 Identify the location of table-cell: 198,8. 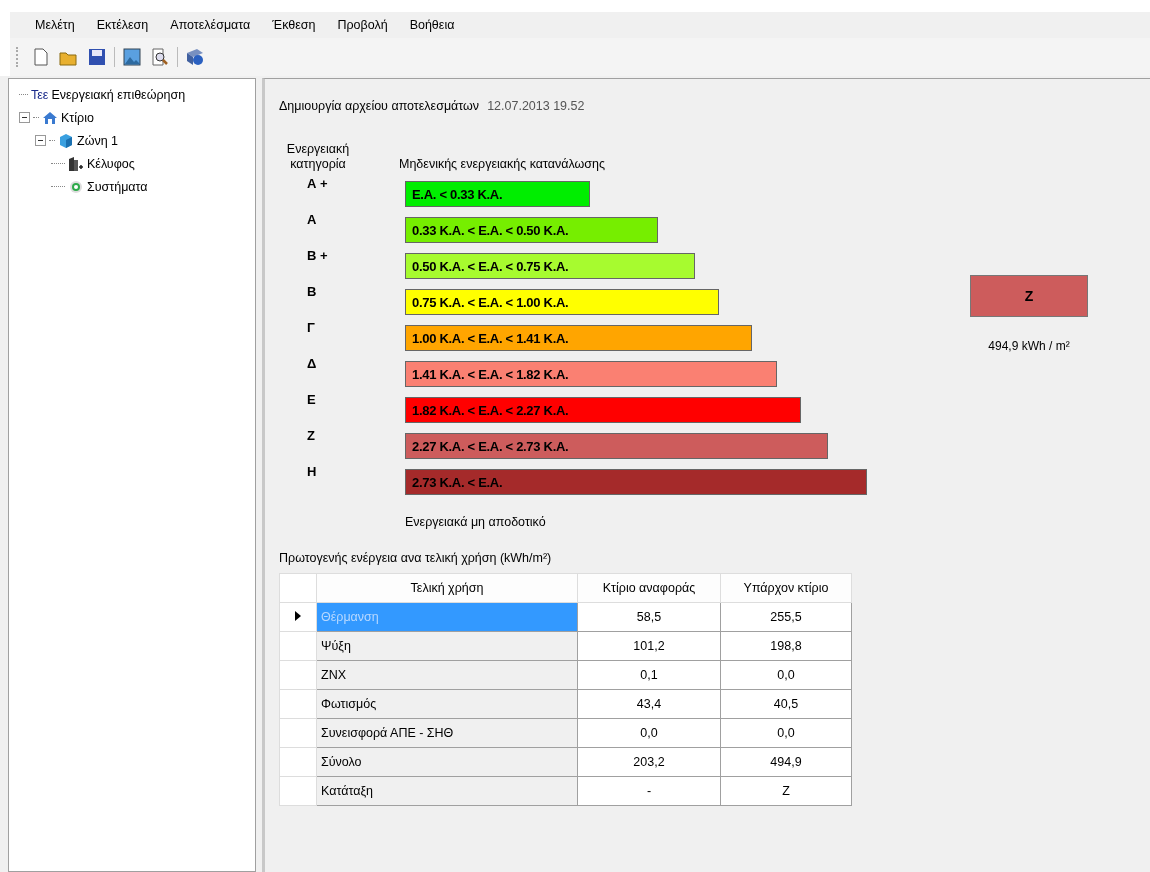
(786, 646).